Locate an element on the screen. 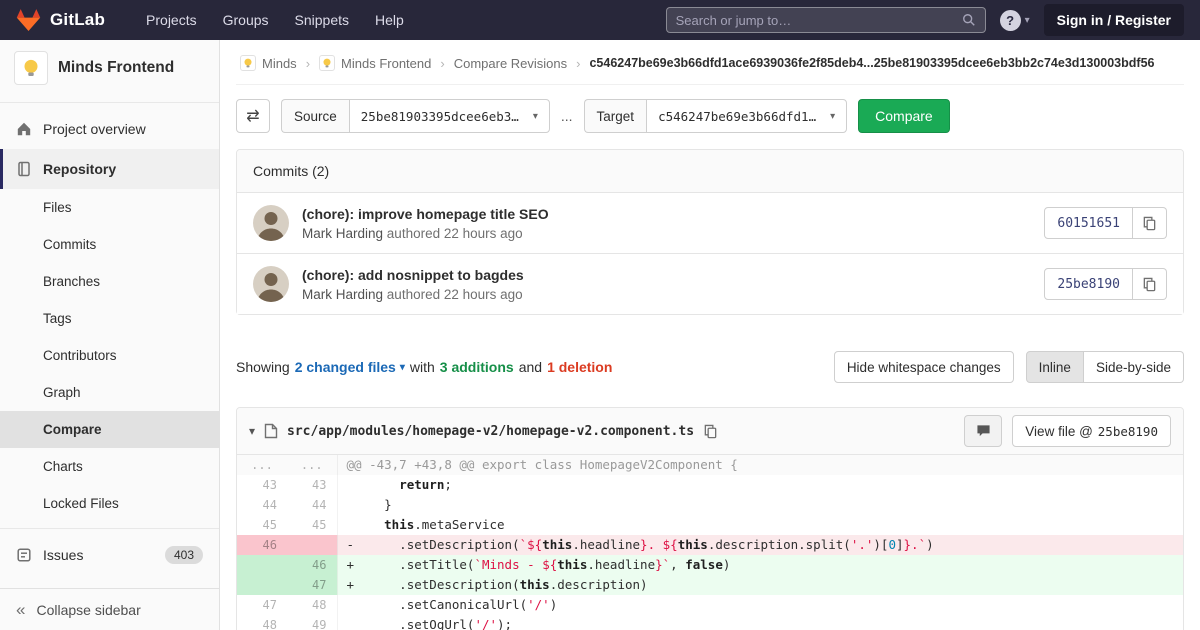  inline-view-button: Inline is located at coordinates (1054, 367).